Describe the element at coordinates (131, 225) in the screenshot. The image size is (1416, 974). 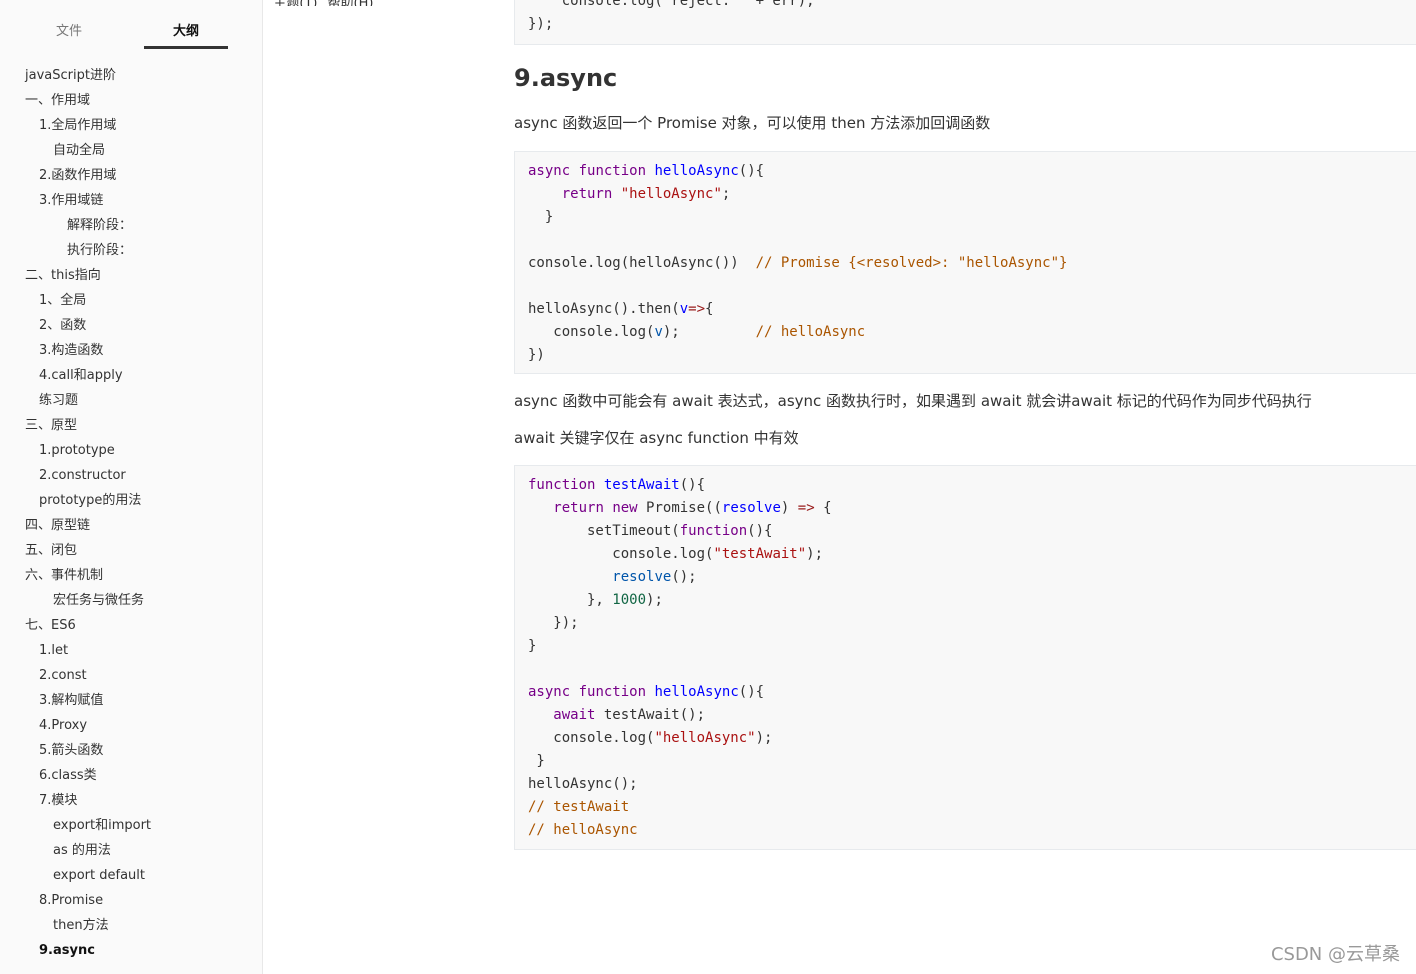
I see `outline-item: 解释阶段：` at that location.